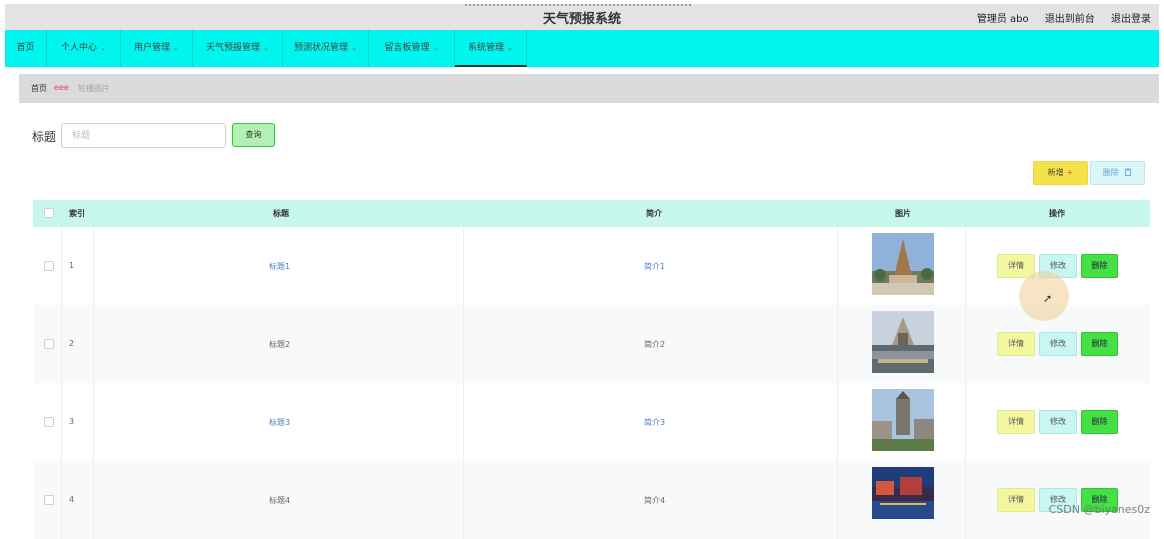  I want to click on breadcrumb-home: 首页, so click(39, 88).